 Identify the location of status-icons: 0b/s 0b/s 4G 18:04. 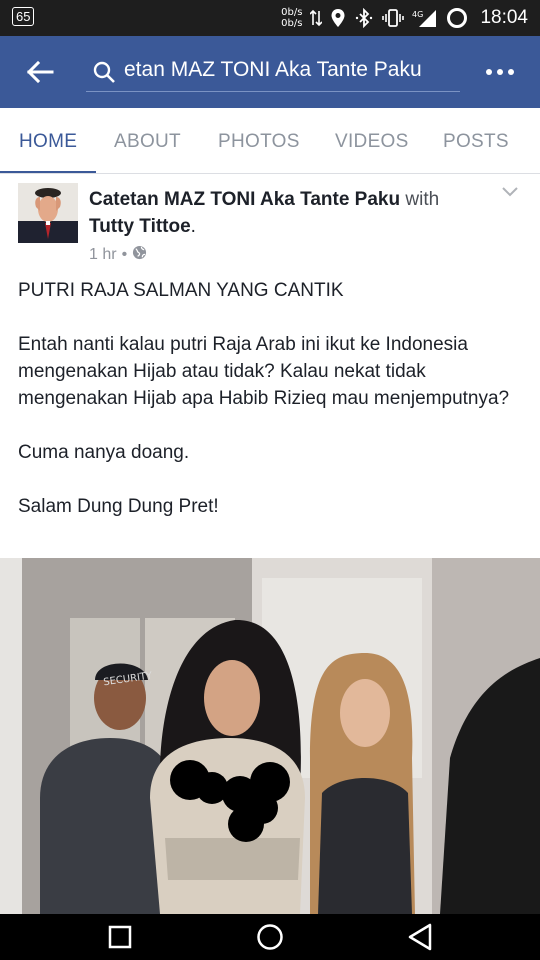
(404, 18).